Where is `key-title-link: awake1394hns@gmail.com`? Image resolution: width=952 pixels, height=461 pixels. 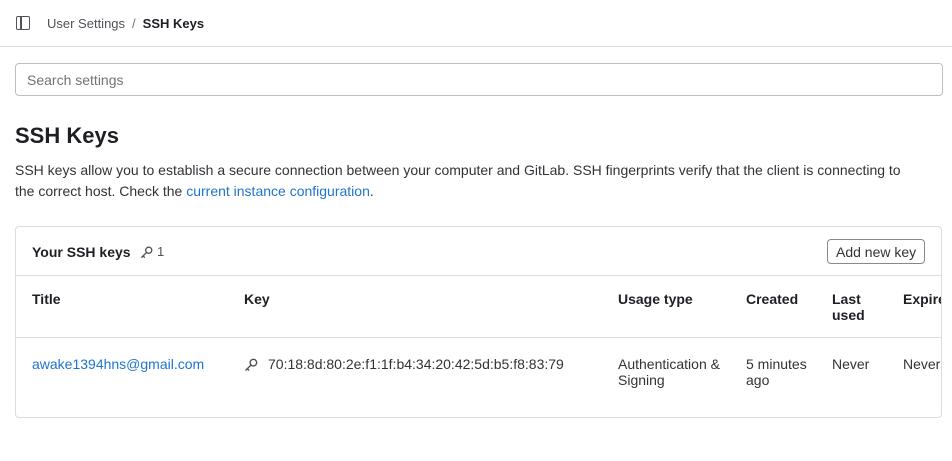 key-title-link: awake1394hns@gmail.com is located at coordinates (118, 364).